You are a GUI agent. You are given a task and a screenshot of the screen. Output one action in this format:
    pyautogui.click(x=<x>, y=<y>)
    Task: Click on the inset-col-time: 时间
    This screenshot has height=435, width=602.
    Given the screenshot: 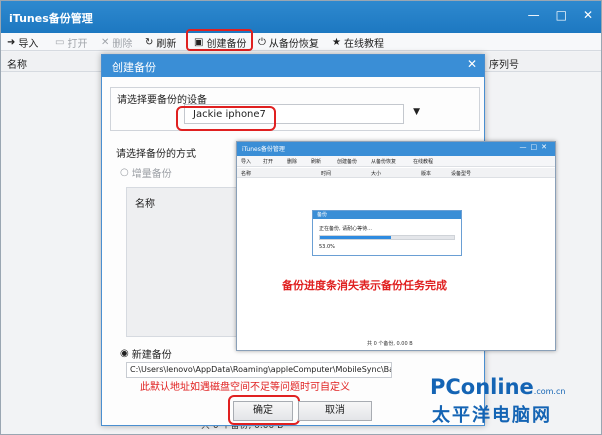 What is the action you would take?
    pyautogui.click(x=326, y=174)
    